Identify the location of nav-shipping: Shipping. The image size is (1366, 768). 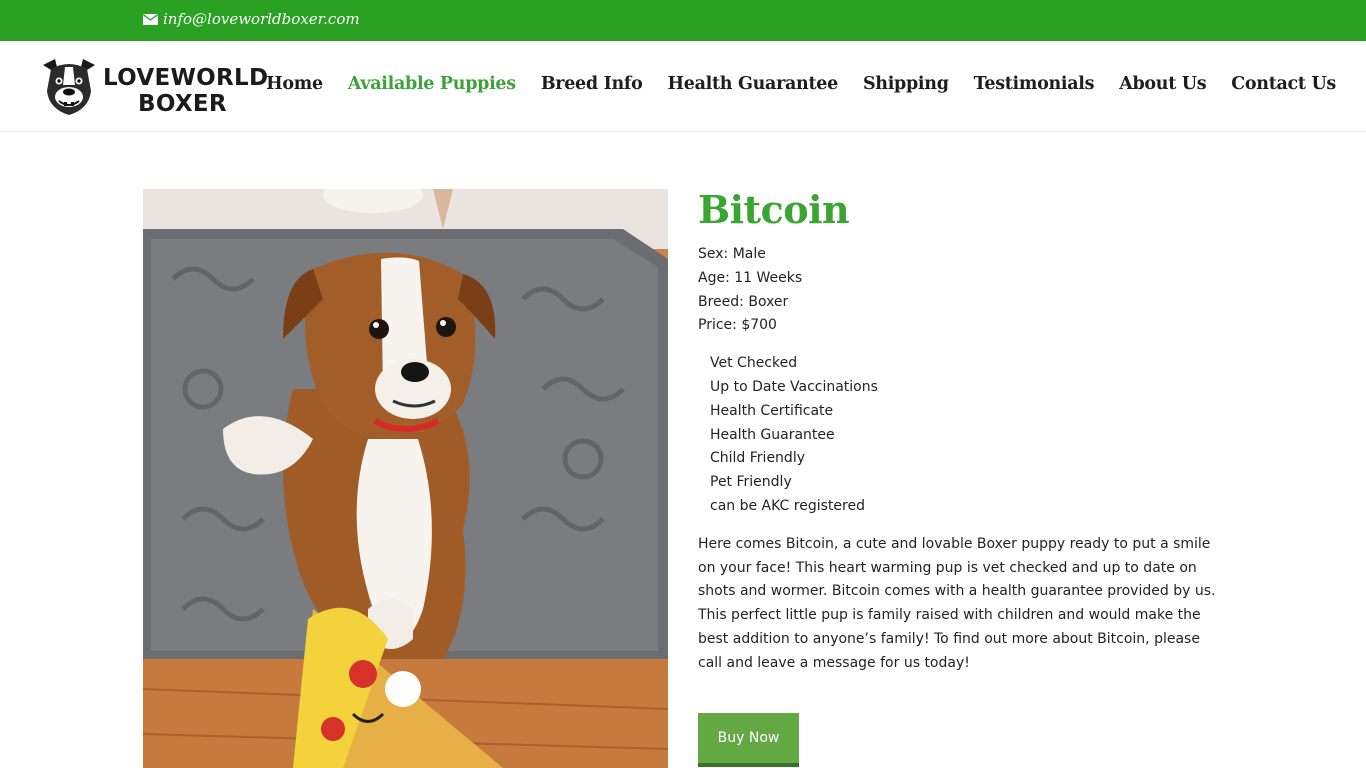
(906, 84).